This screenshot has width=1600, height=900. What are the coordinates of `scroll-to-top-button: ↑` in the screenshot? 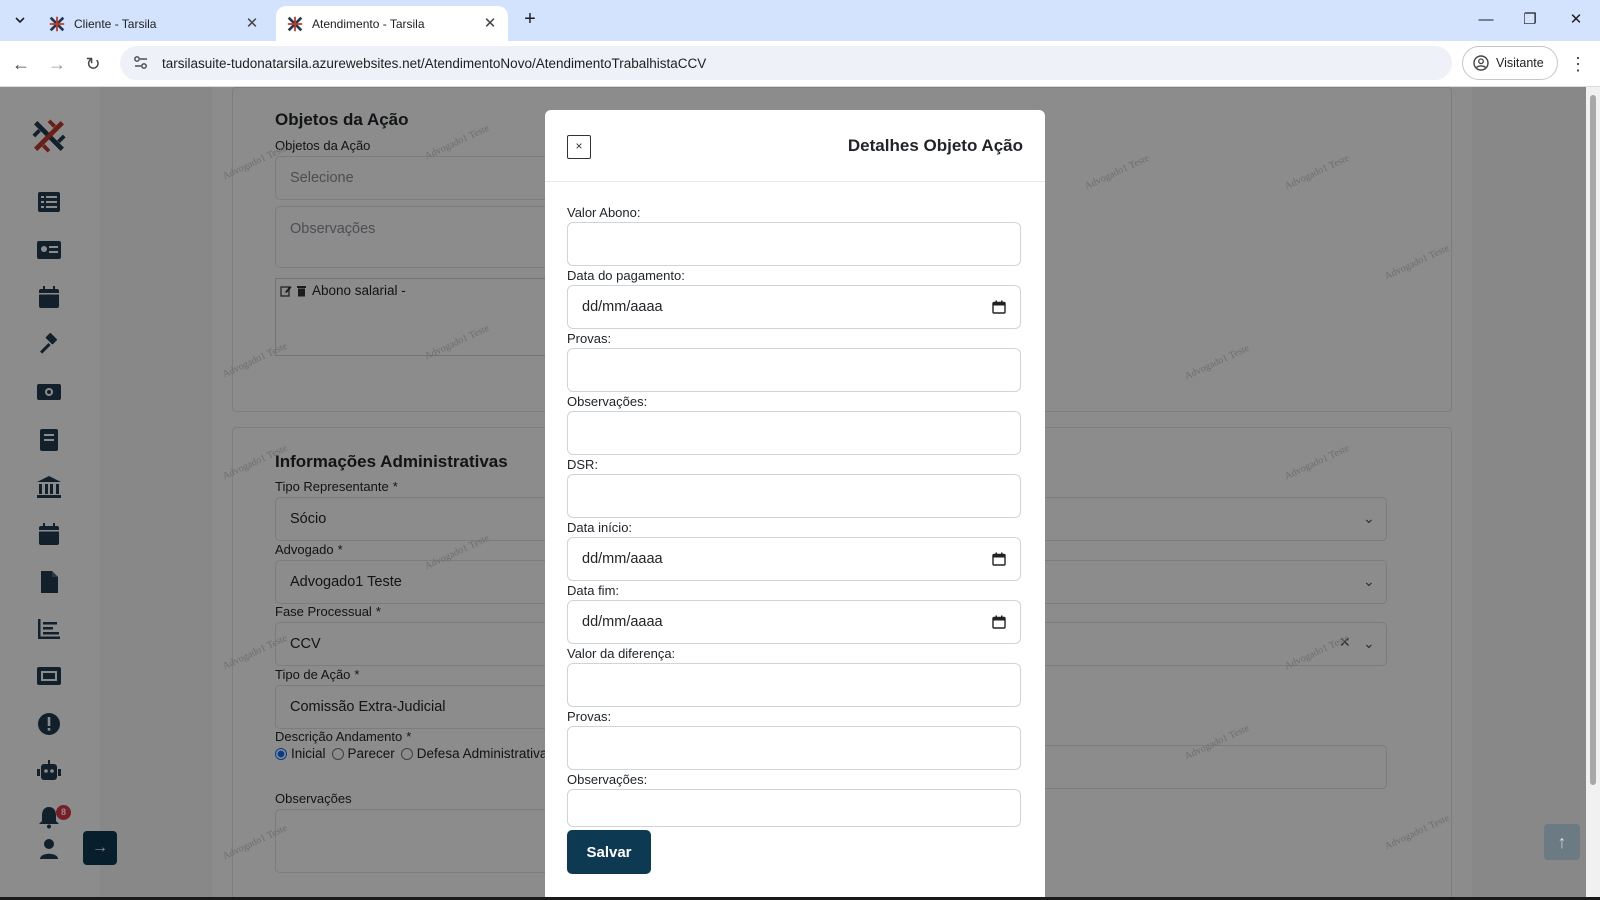 It's located at (1562, 842).